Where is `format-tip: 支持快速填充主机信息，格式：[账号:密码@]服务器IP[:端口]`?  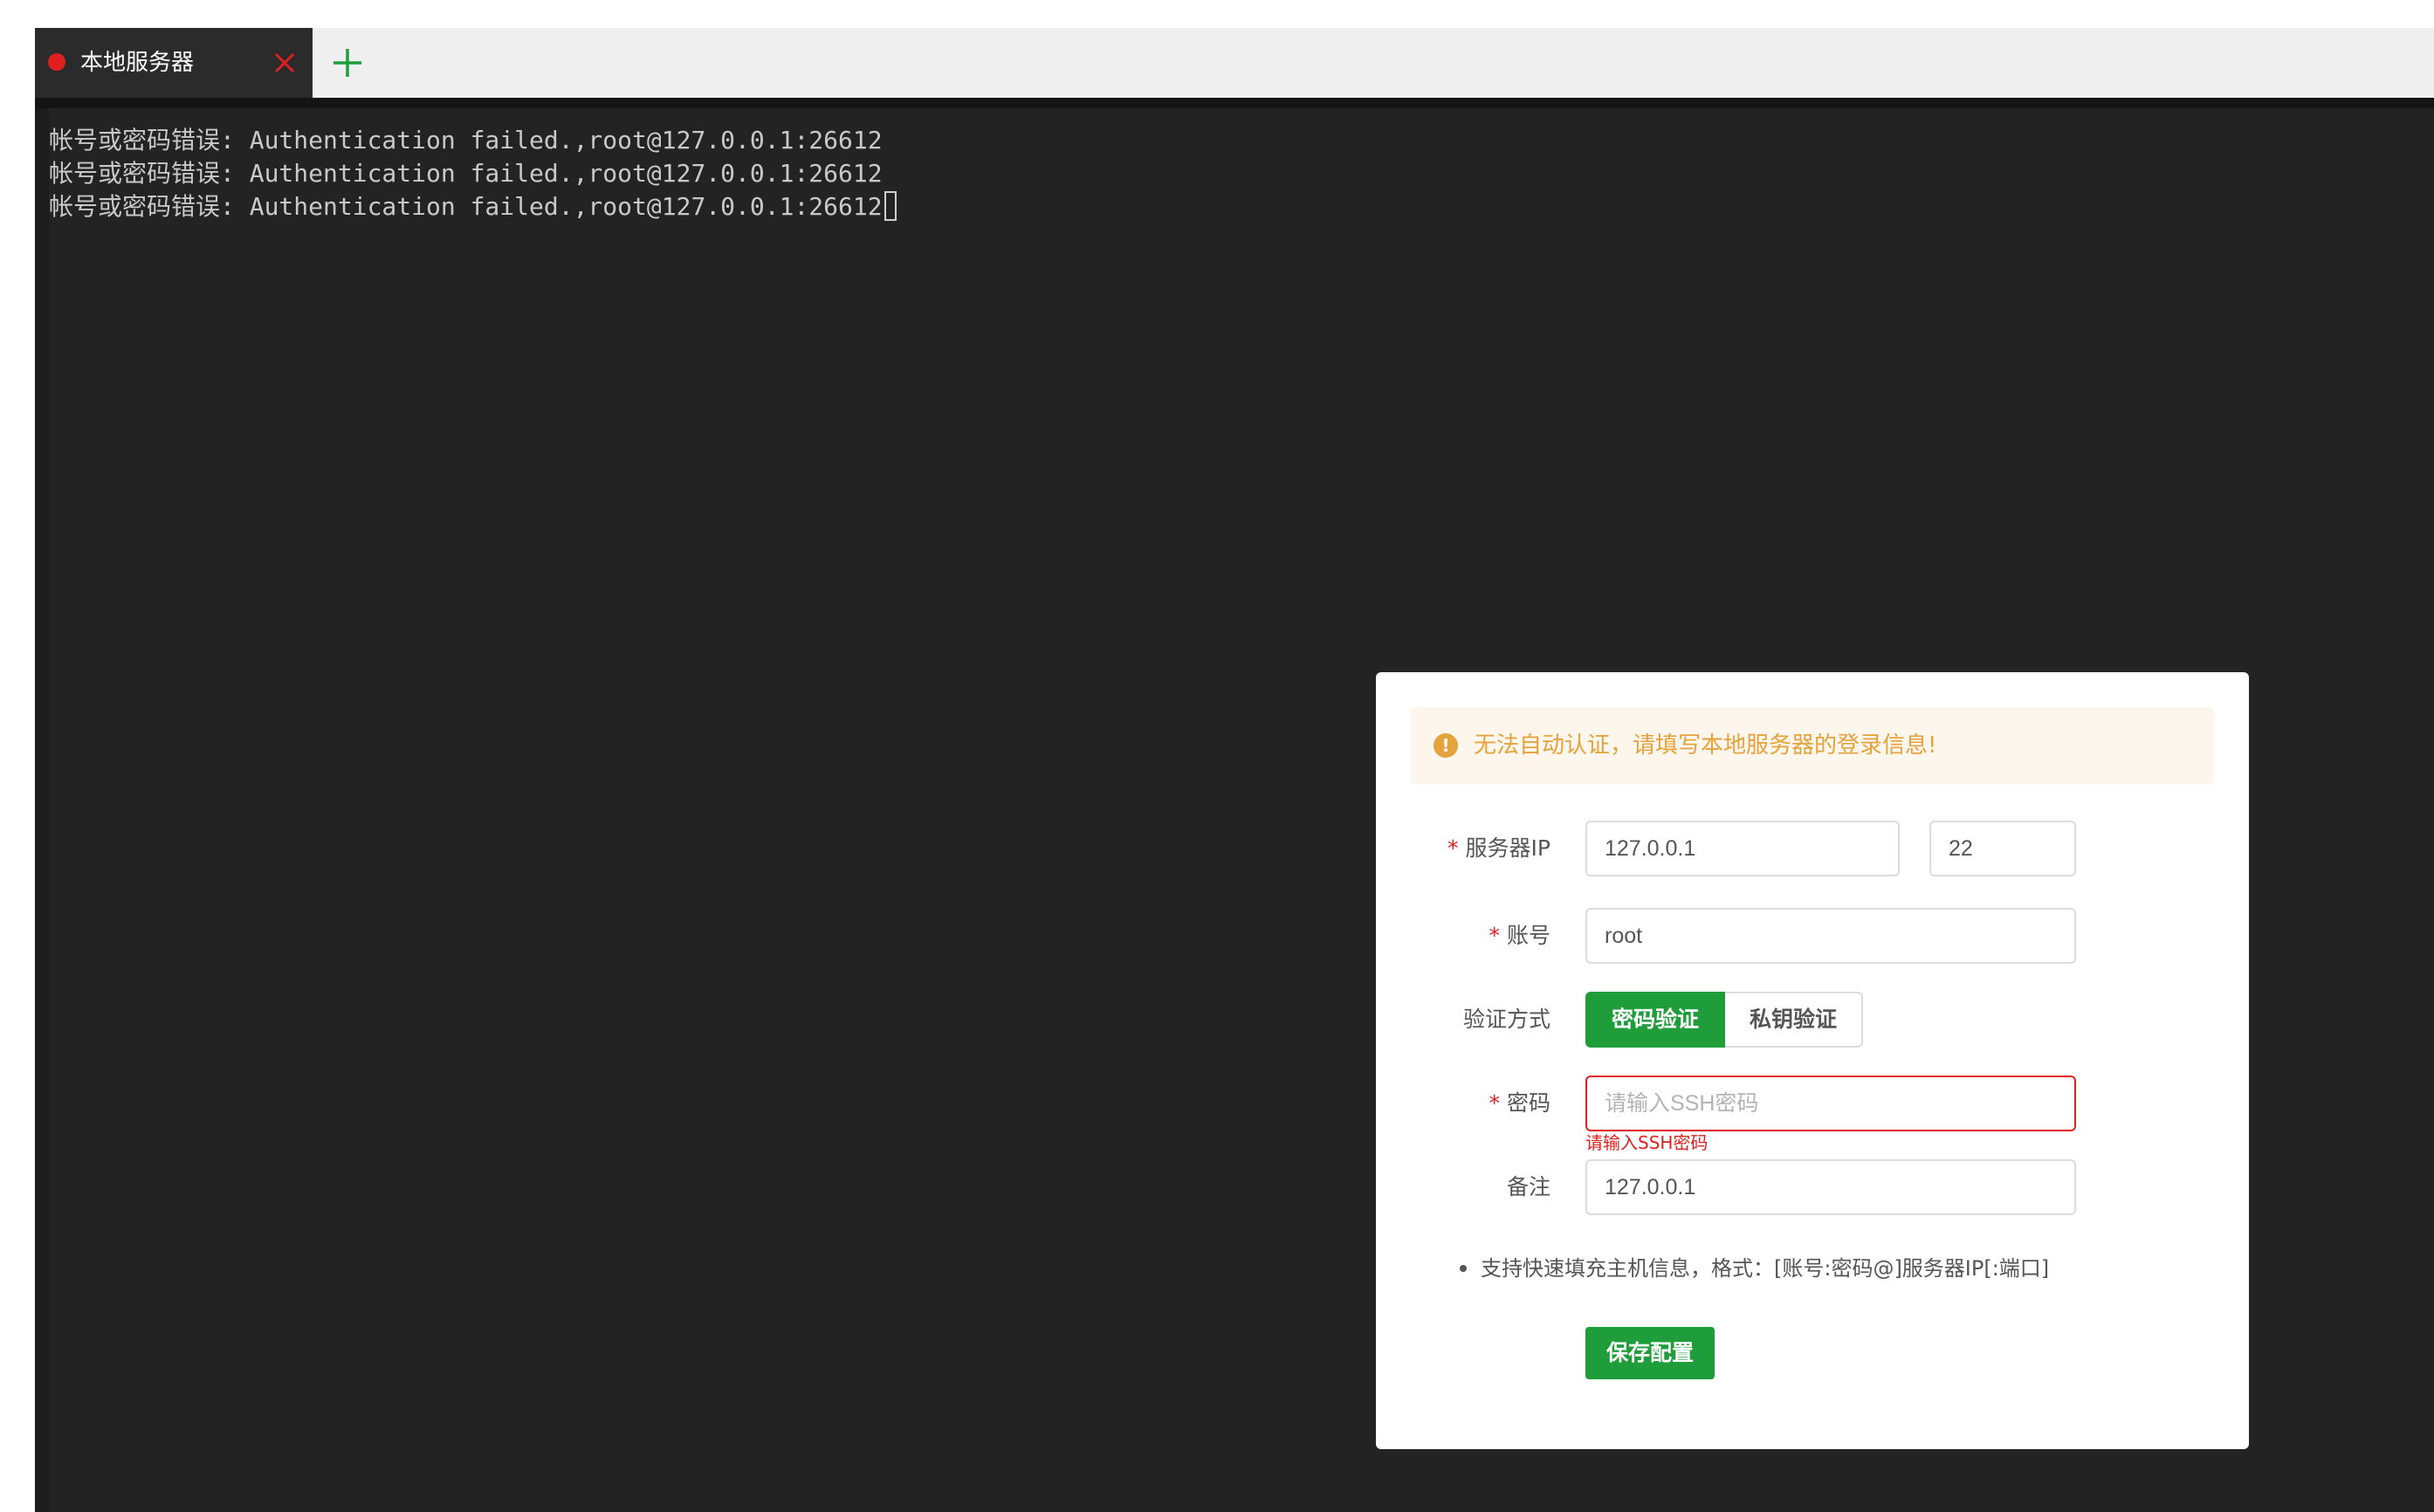 format-tip: 支持快速填充主机信息，格式：[账号:密码@]服务器IP[:端口] is located at coordinates (1765, 1269).